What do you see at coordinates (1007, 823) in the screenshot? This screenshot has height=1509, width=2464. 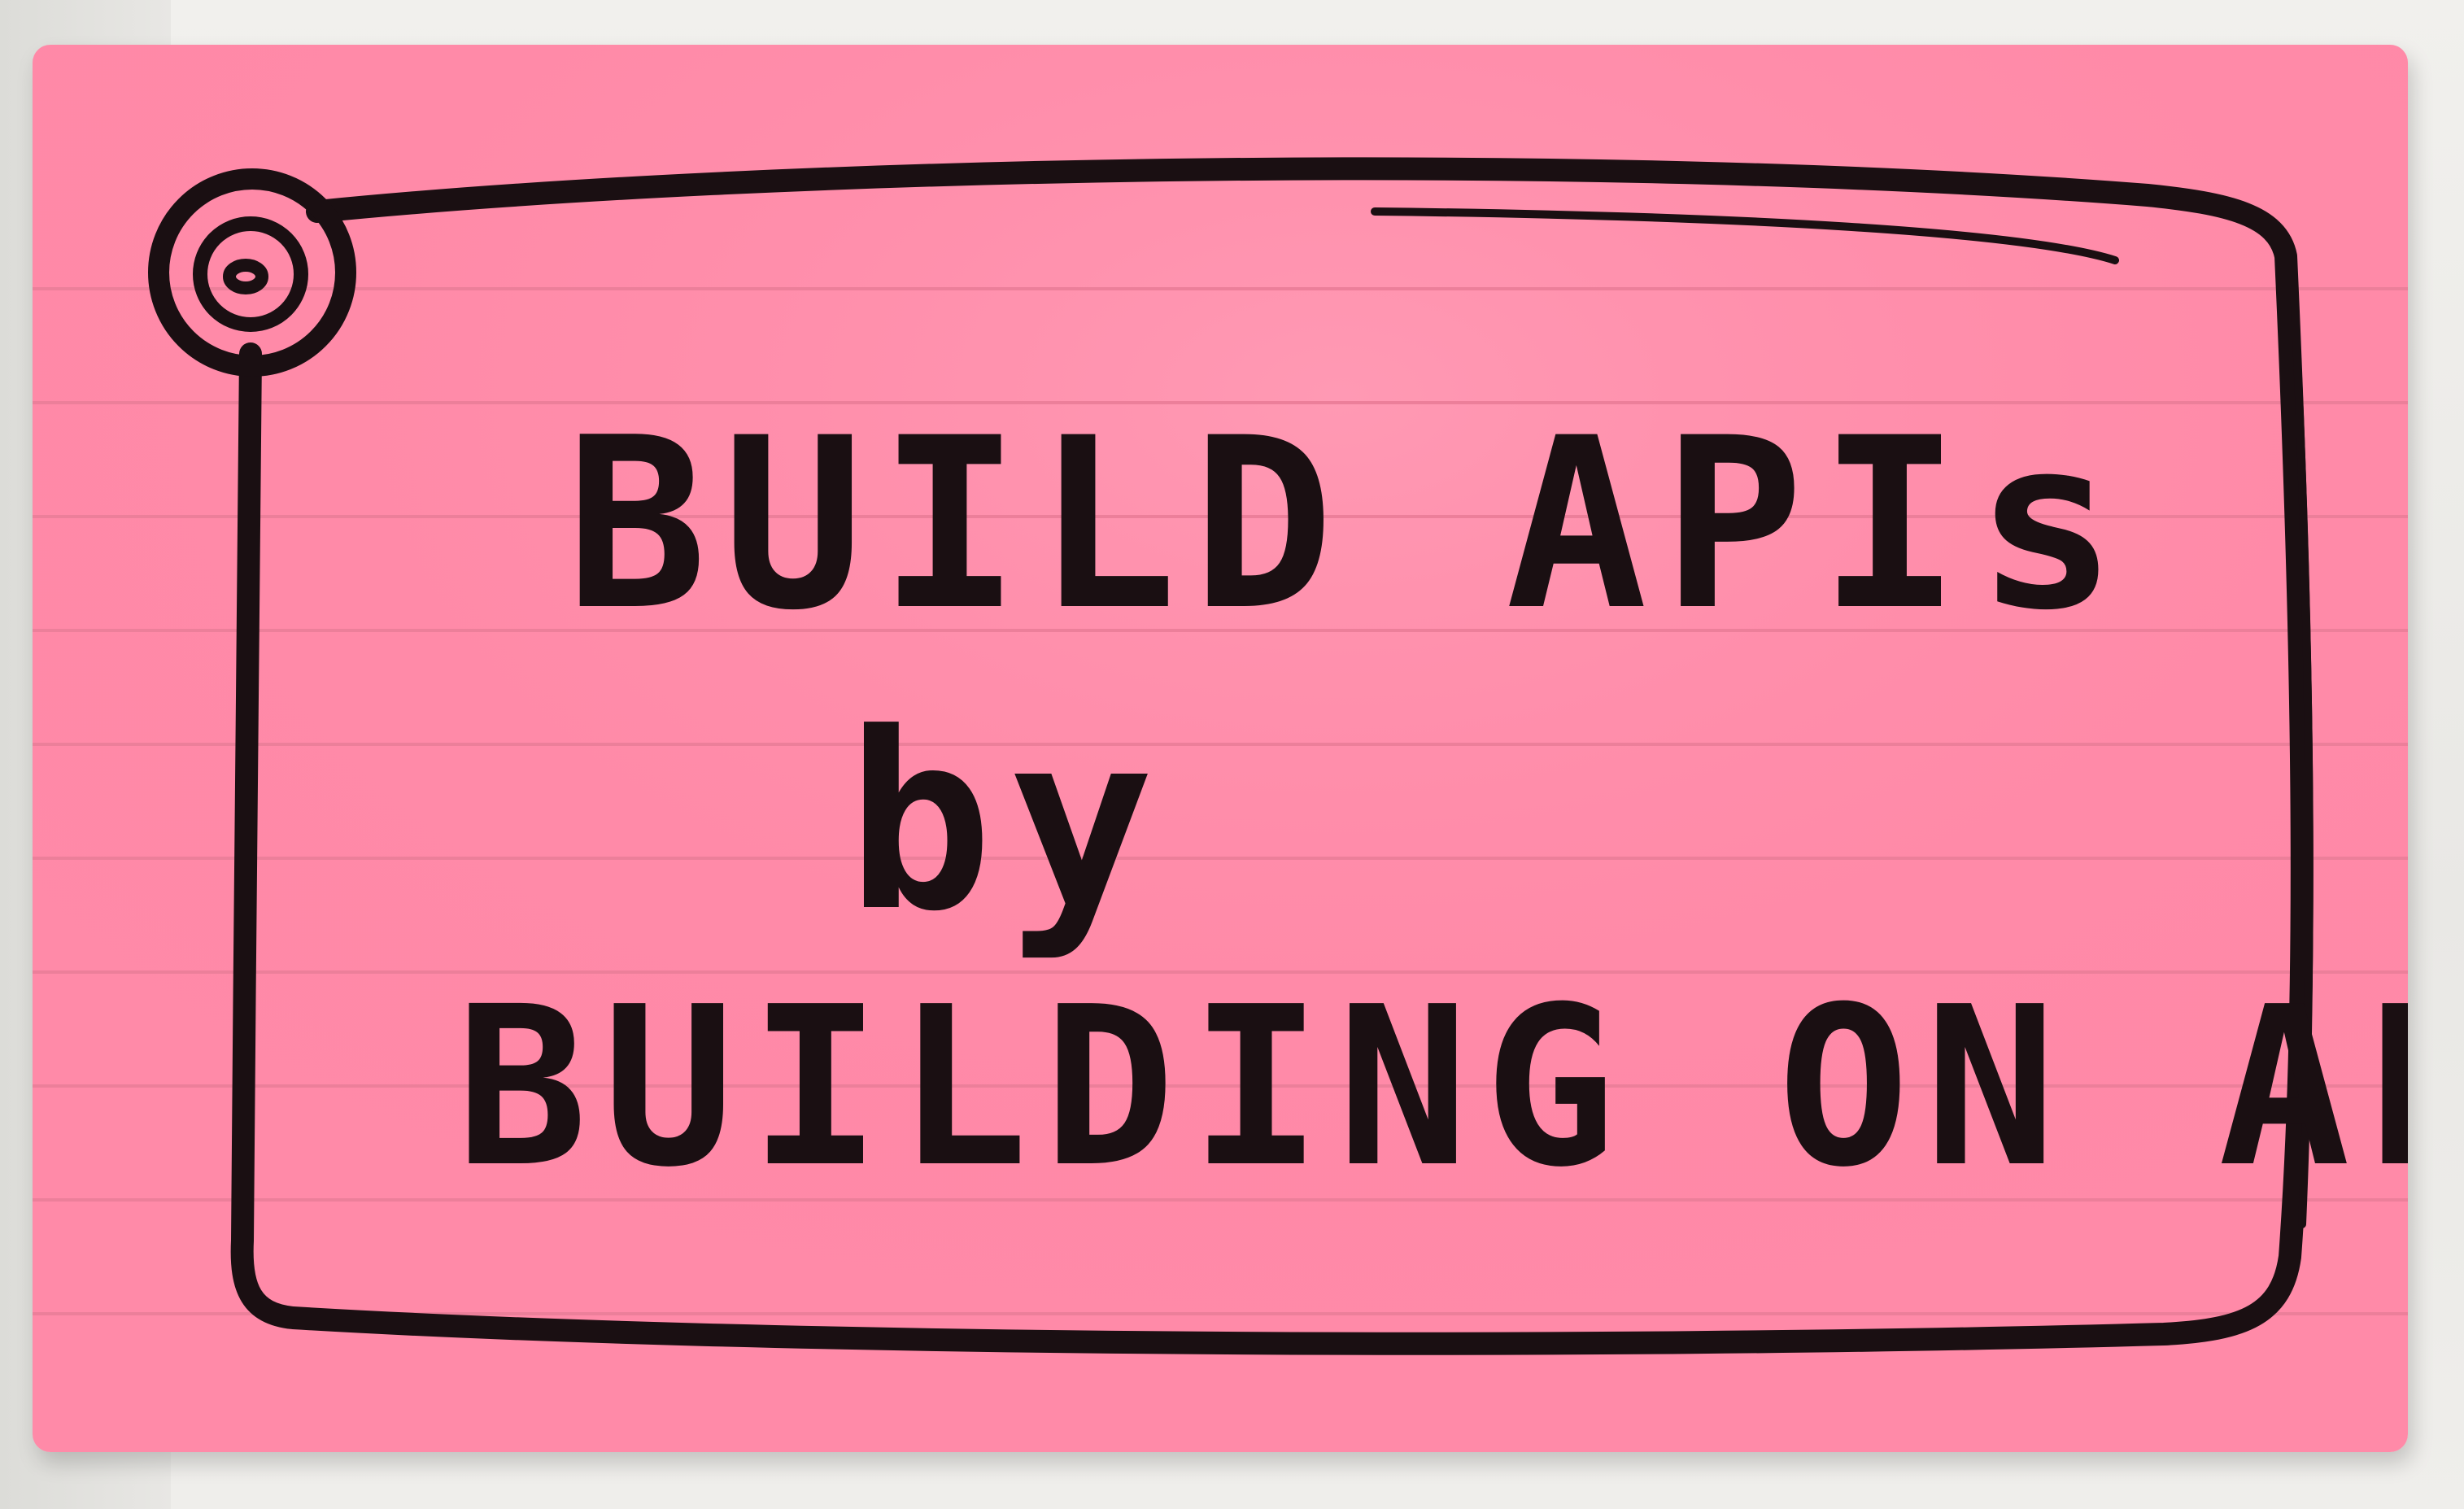 I see `card-text-line-2: by` at bounding box center [1007, 823].